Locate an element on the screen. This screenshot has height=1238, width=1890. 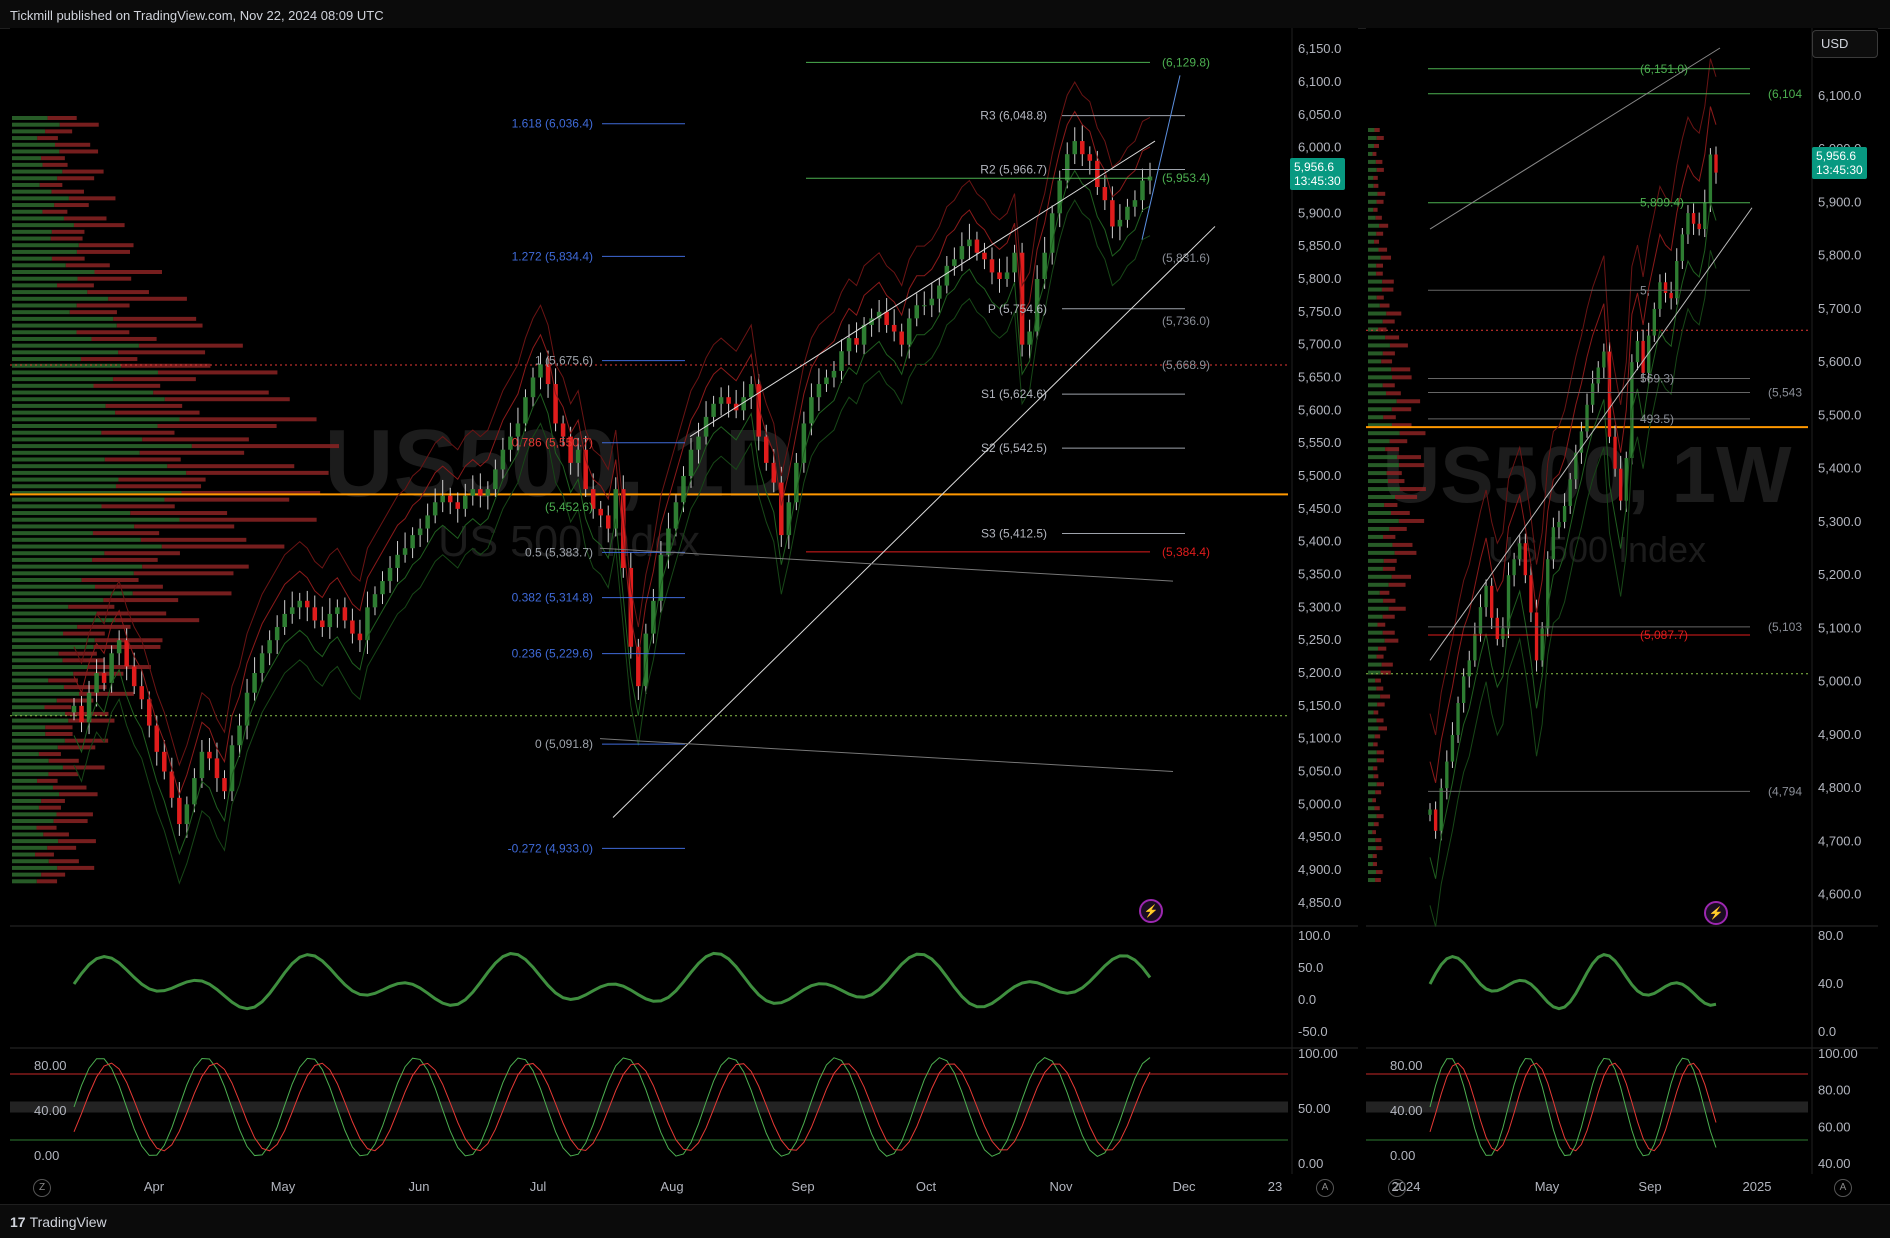
fib-level-label: 1 (5,675.6) is located at coordinates (564, 361).